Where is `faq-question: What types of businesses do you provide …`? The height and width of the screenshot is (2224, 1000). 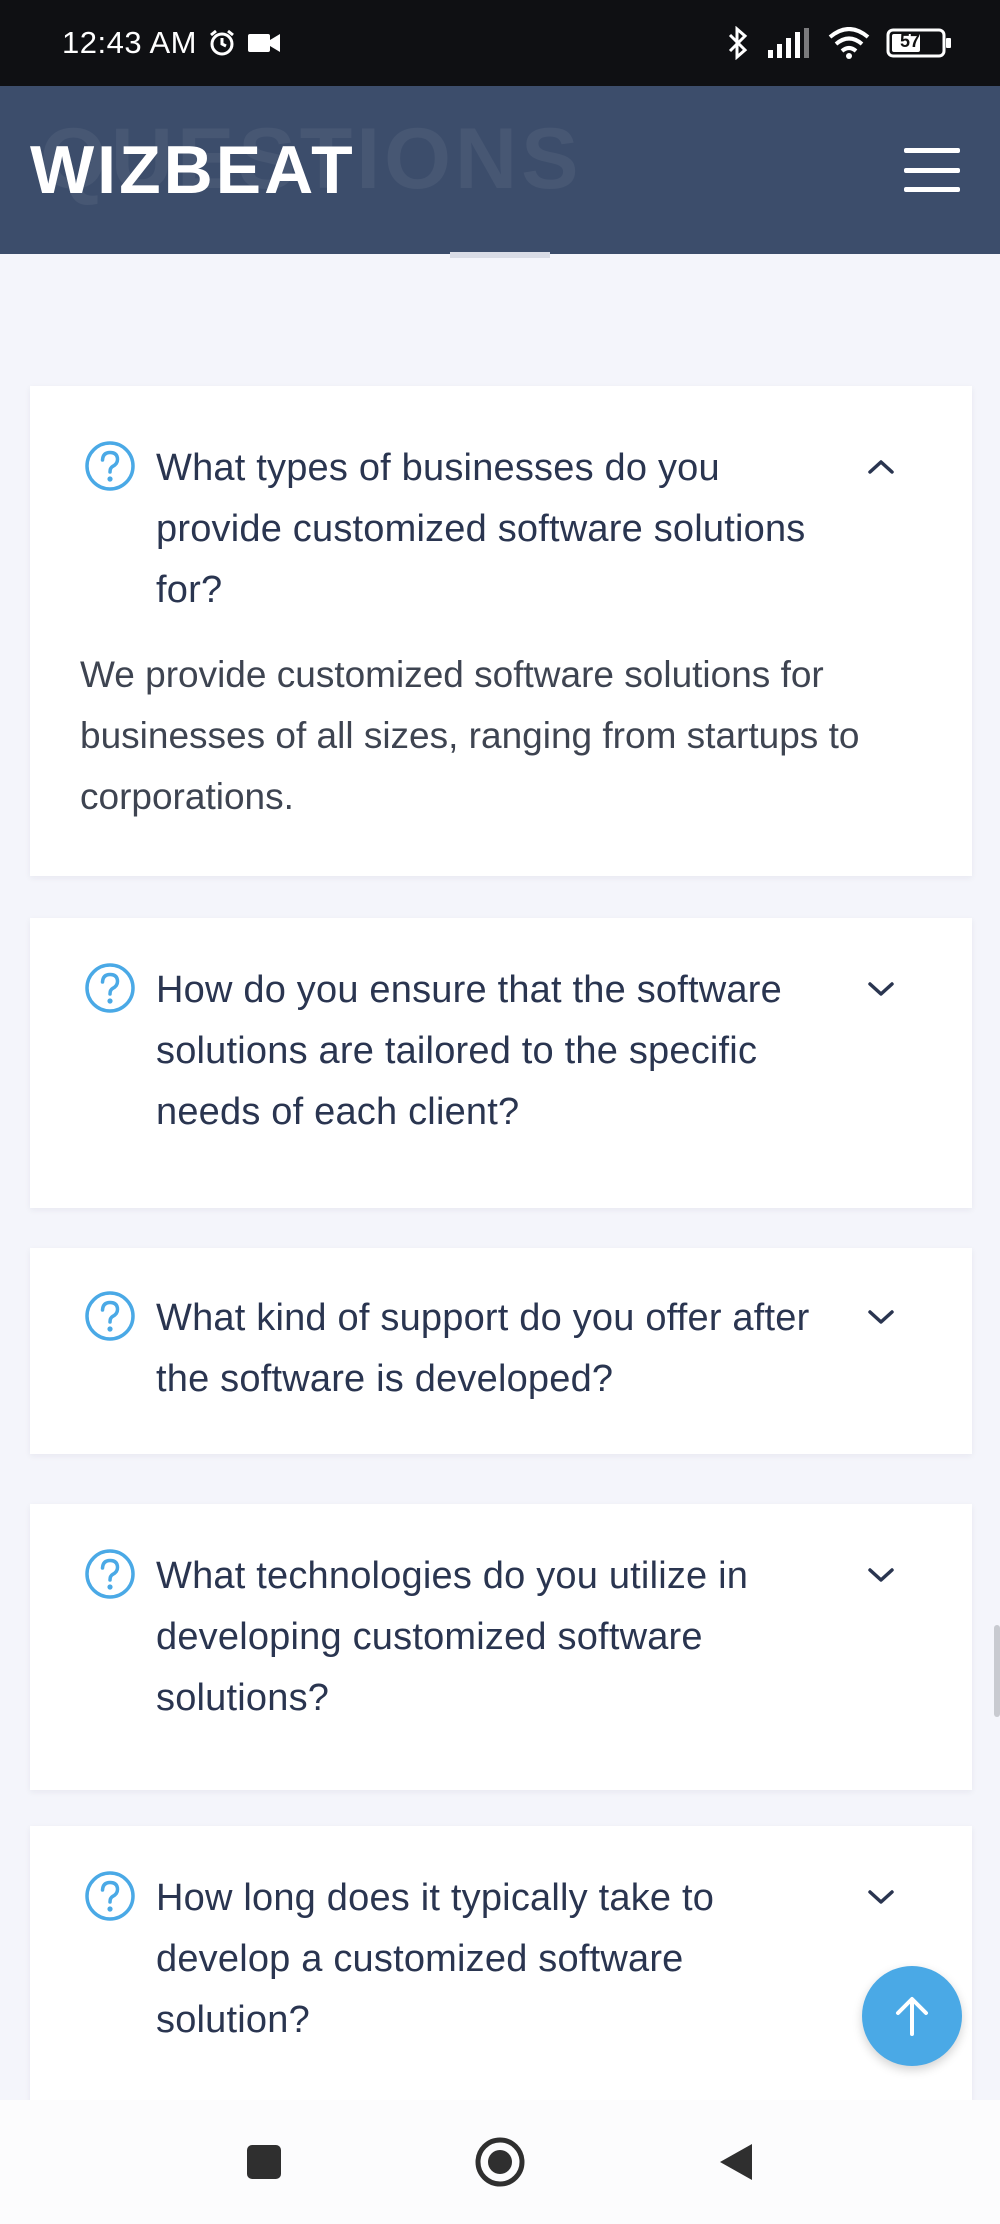 faq-question: What types of businesses do you provide … is located at coordinates (481, 529).